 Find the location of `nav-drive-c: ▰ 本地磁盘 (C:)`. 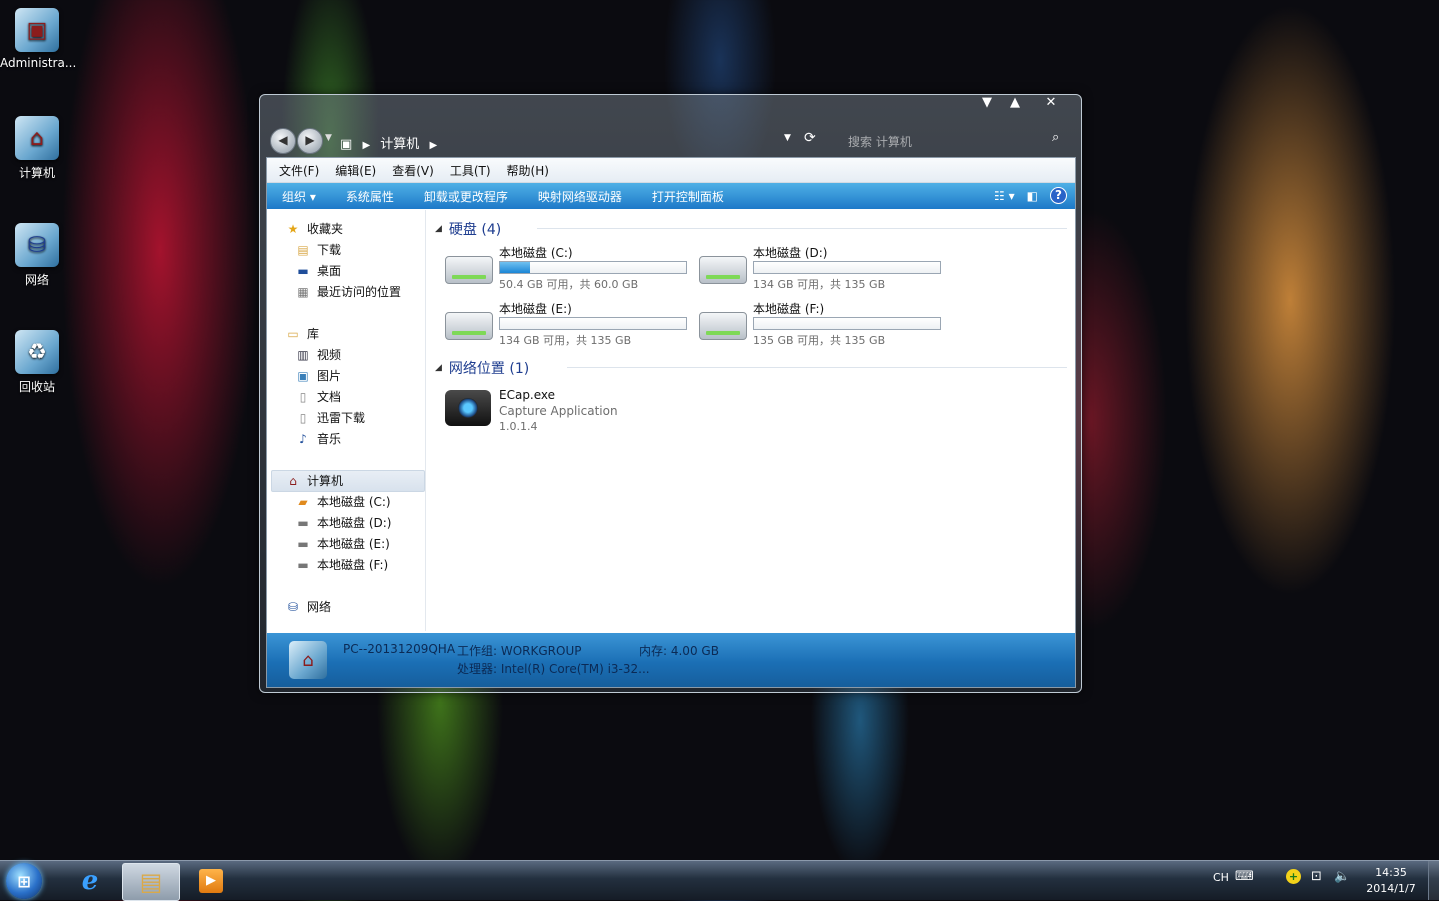

nav-drive-c: ▰ 本地磁盘 (C:) is located at coordinates (342, 501).